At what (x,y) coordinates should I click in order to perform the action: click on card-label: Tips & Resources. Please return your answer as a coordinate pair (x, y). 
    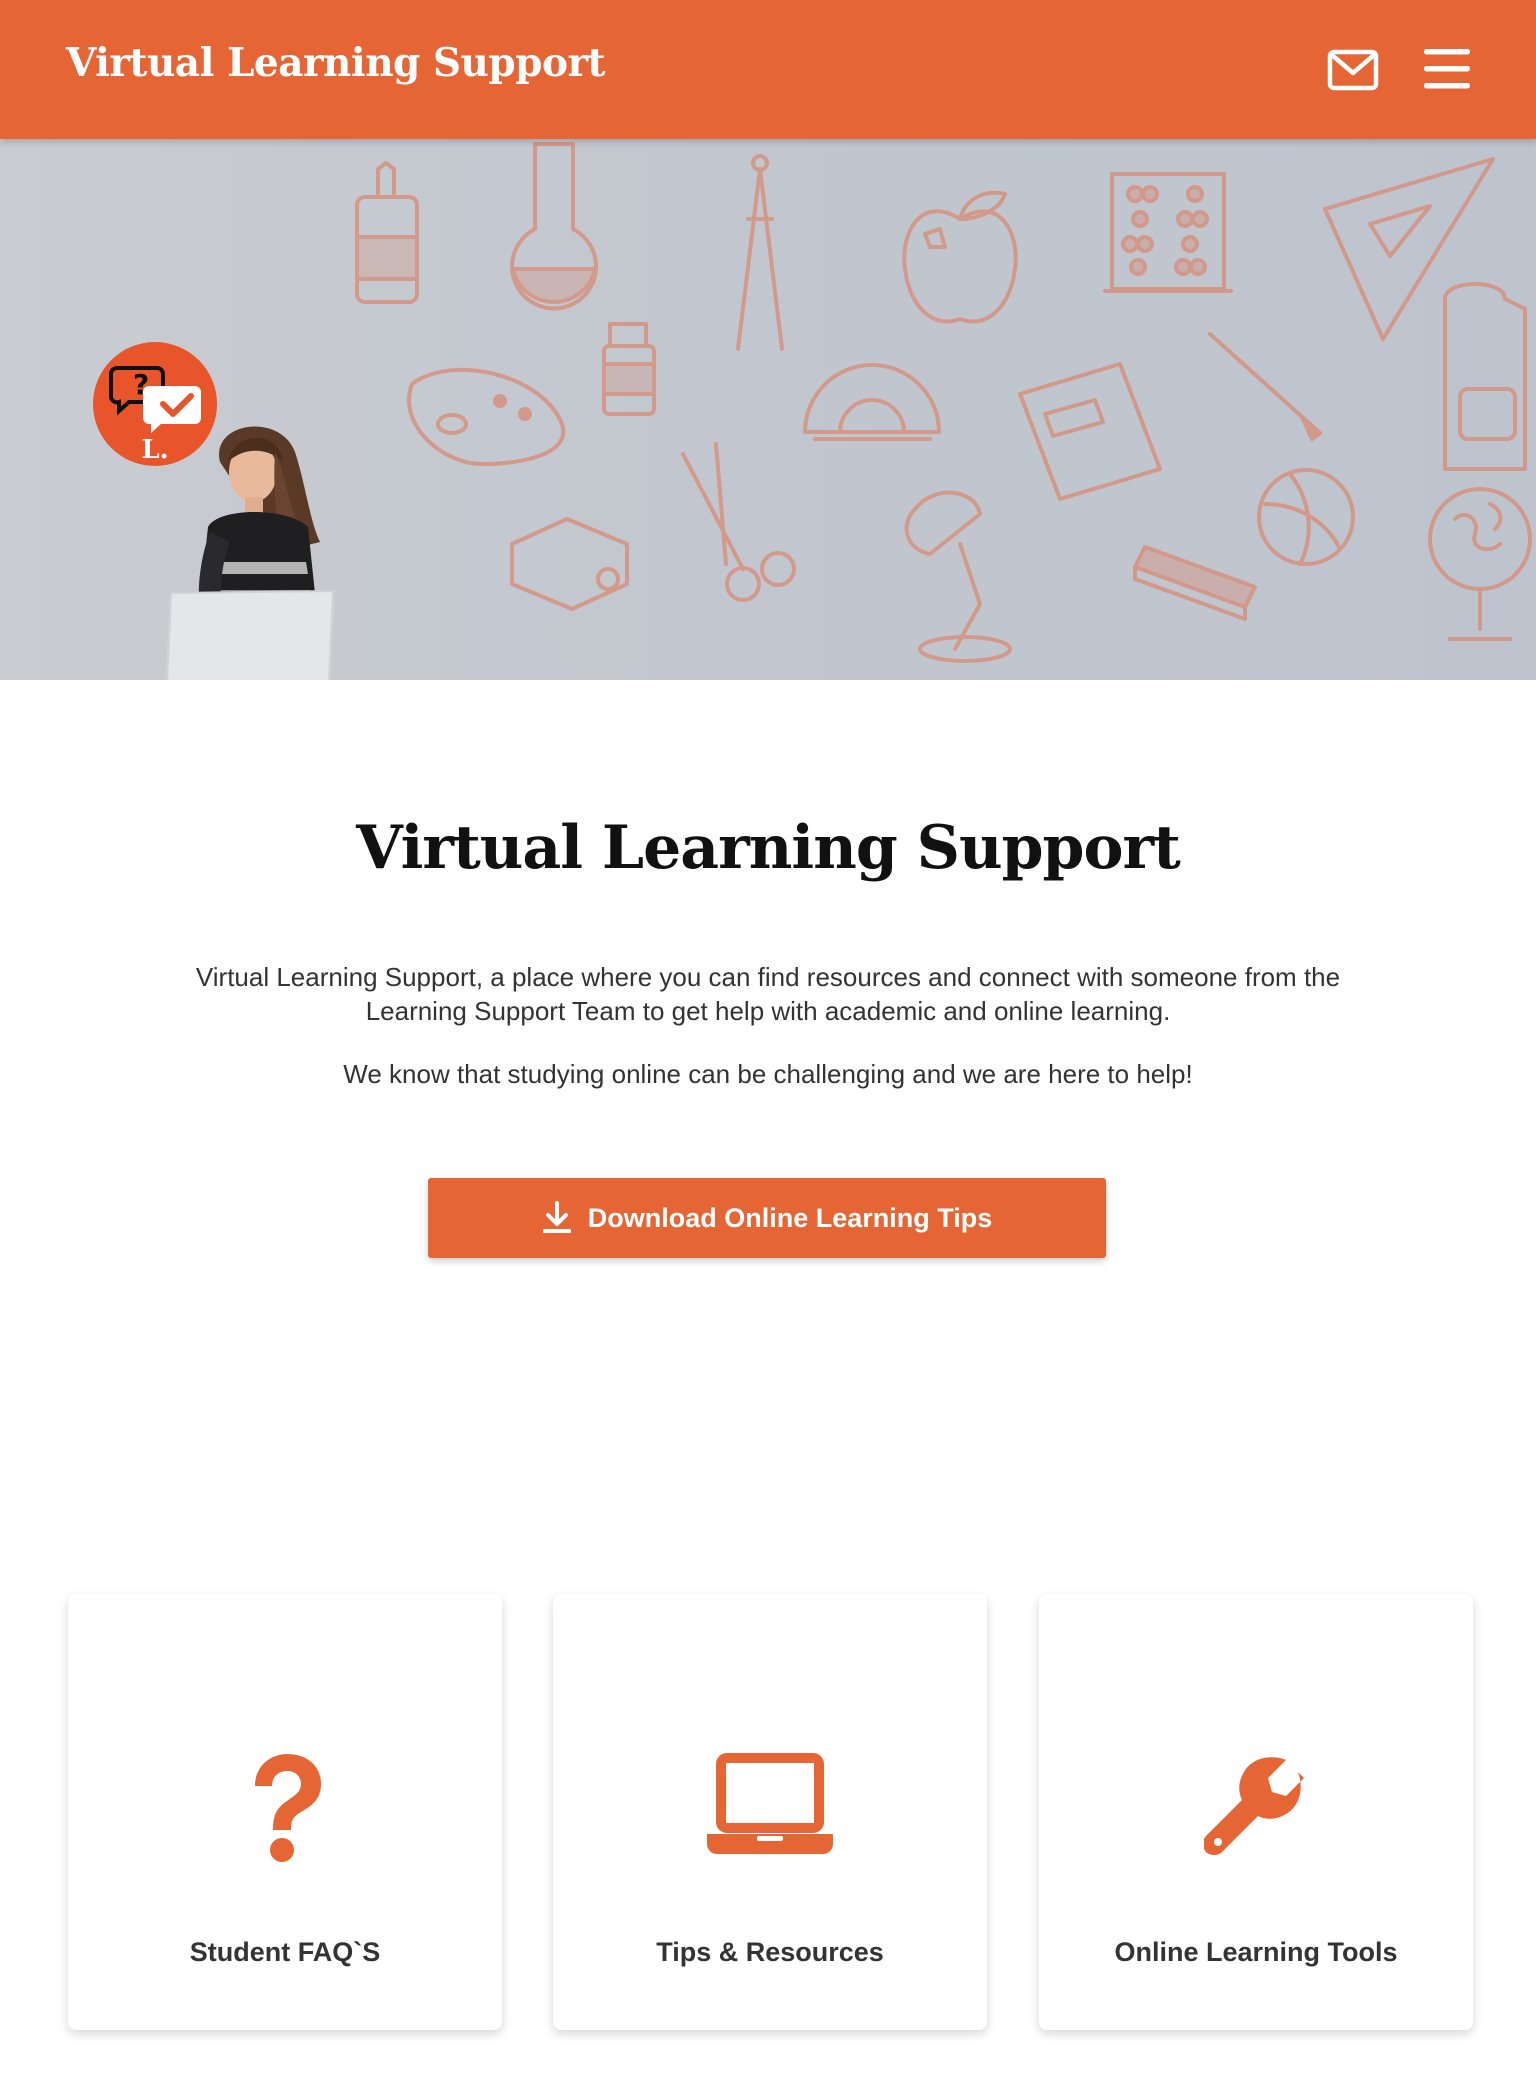
    Looking at the image, I should click on (770, 1952).